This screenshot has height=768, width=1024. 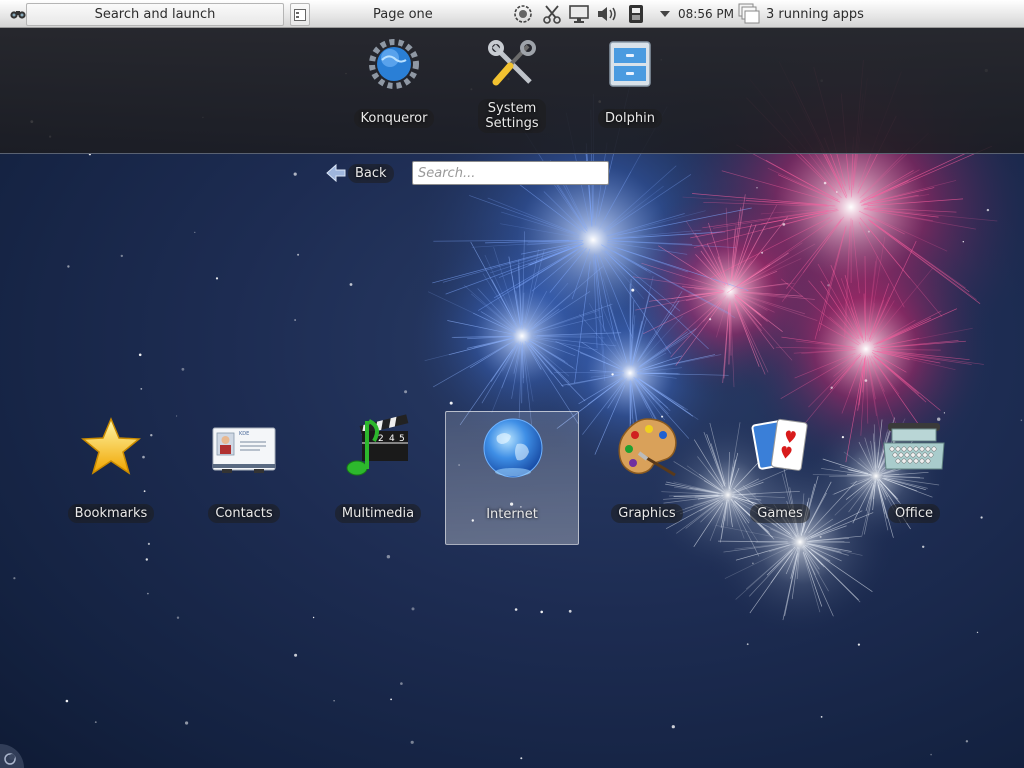 I want to click on category-multimedia: 2 4 5 Multimedia, so click(x=378, y=478).